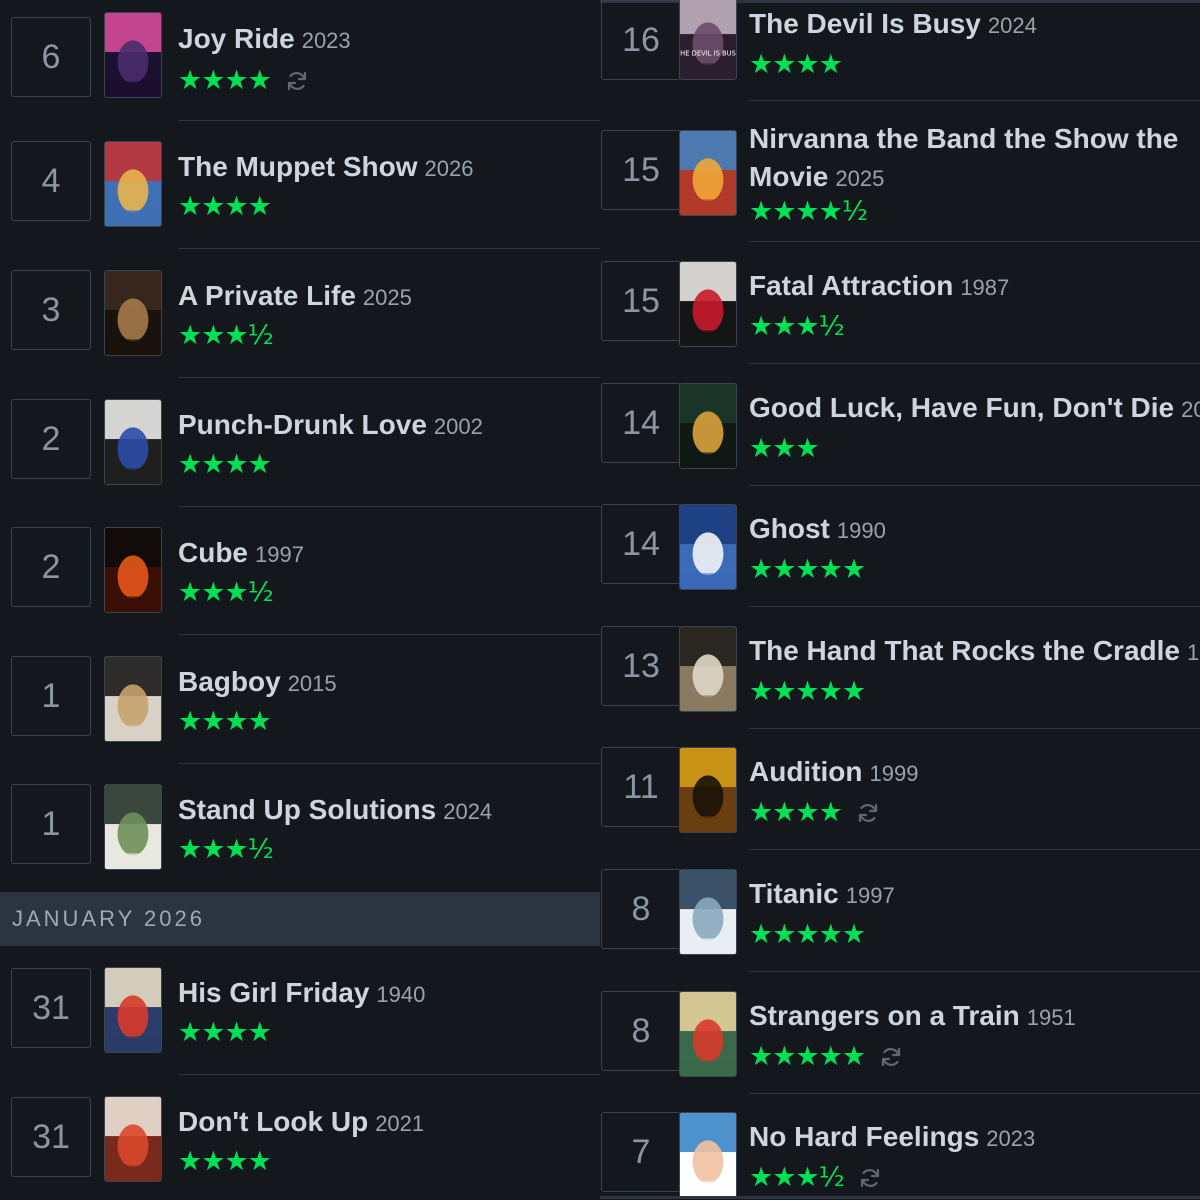  What do you see at coordinates (399, 1123) in the screenshot?
I see `film-year: 2021` at bounding box center [399, 1123].